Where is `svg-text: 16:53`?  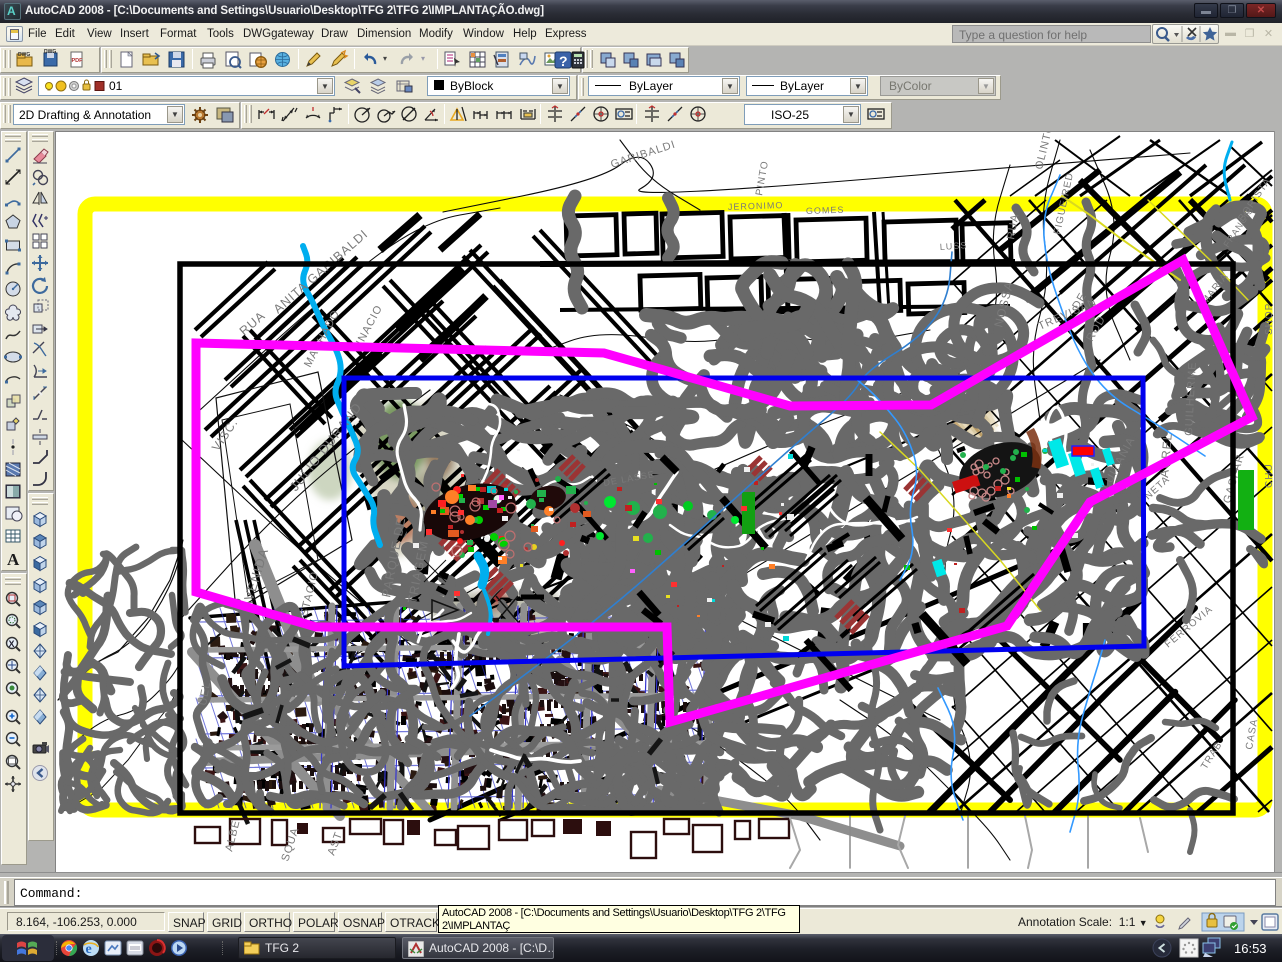 svg-text: 16:53 is located at coordinates (1250, 948).